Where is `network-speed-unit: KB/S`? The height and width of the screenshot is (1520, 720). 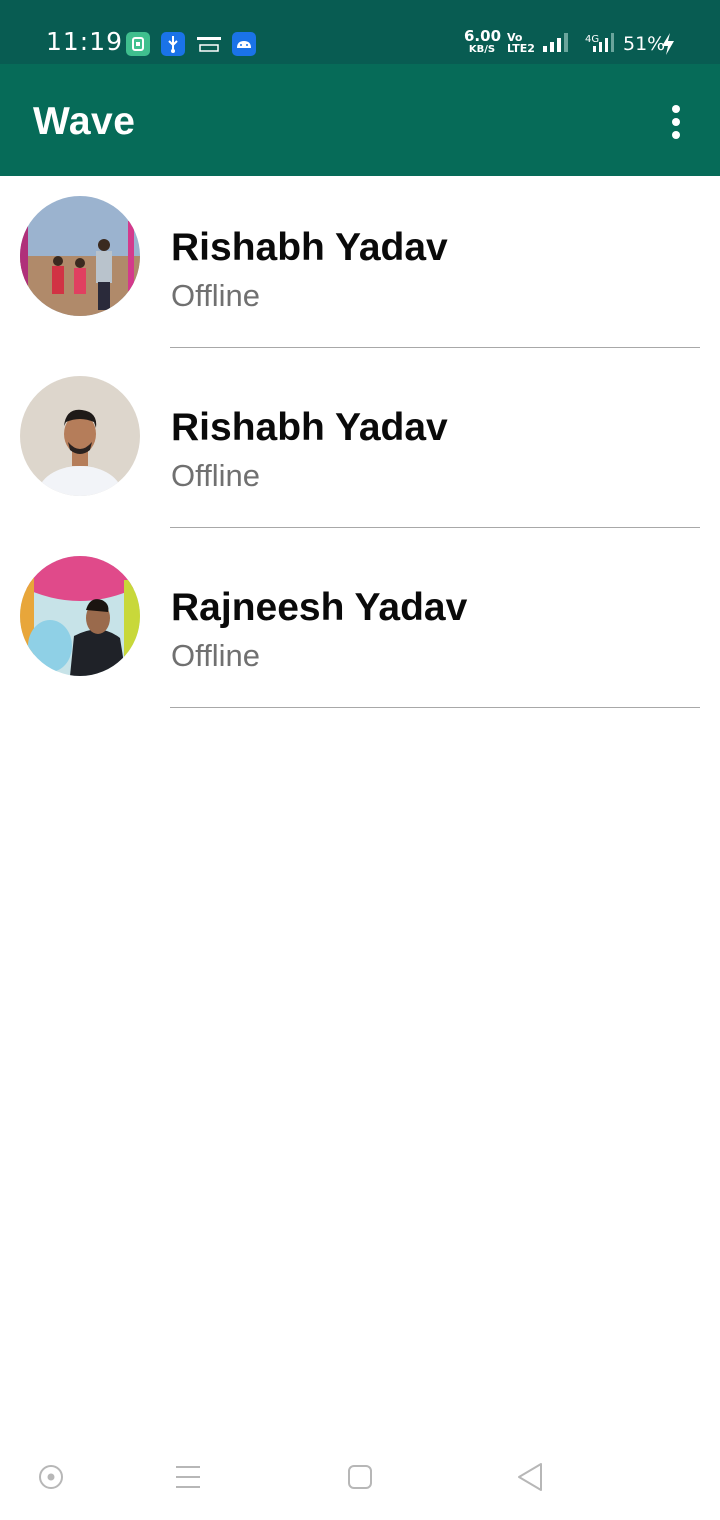
network-speed-unit: KB/S is located at coordinates (482, 49).